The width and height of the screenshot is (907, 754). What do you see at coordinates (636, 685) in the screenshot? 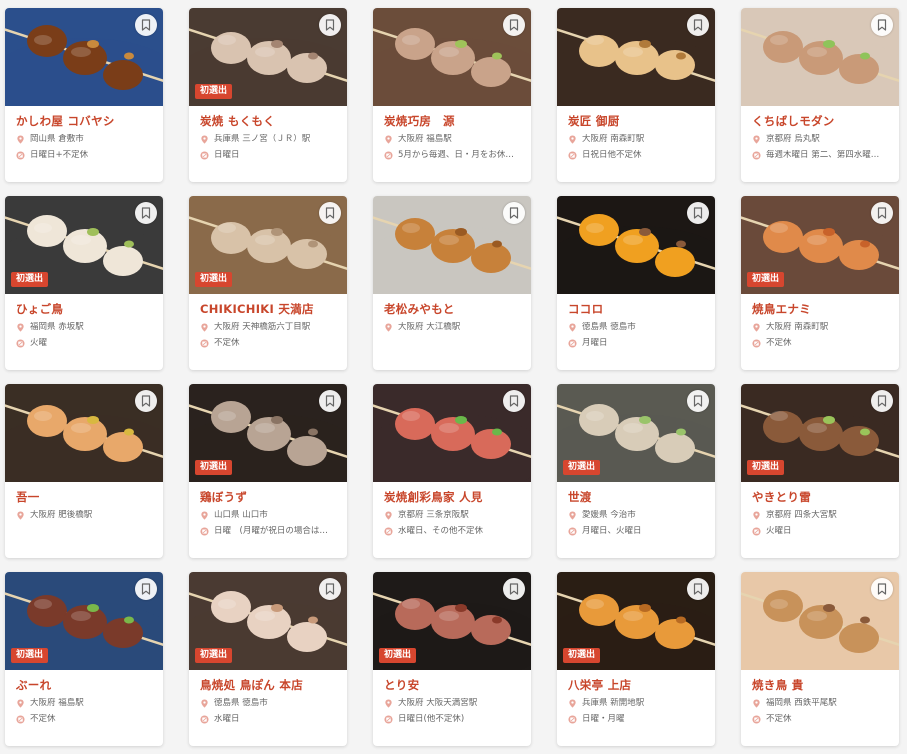
I see `restaurant-name: 八栄亭 上店` at bounding box center [636, 685].